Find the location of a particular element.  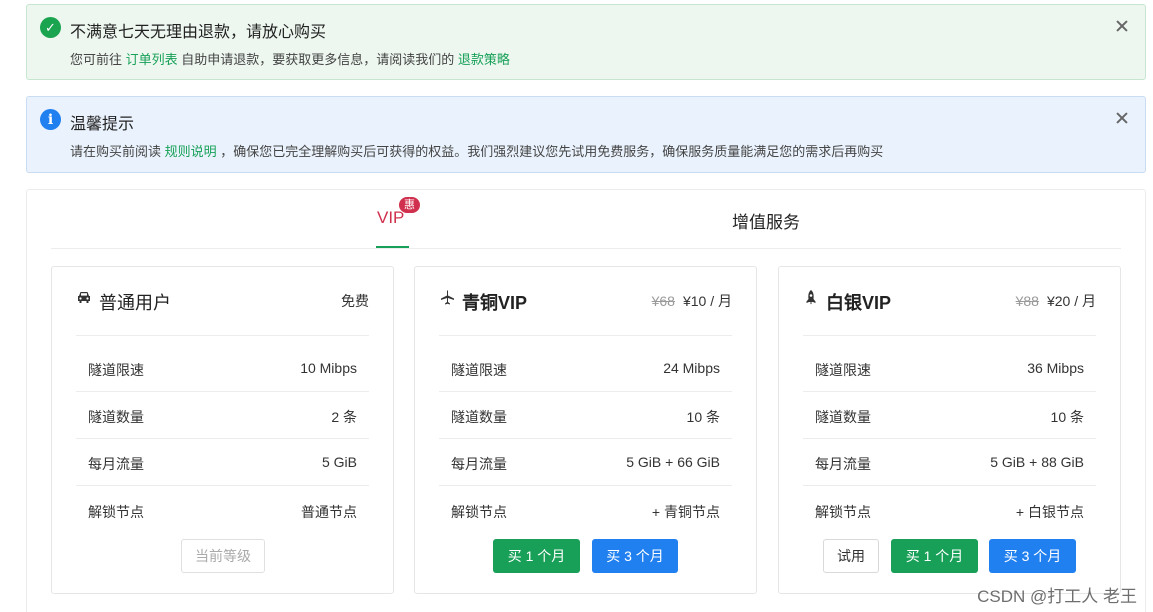

feature-row: 隧道数量 2 条 is located at coordinates (222, 415).